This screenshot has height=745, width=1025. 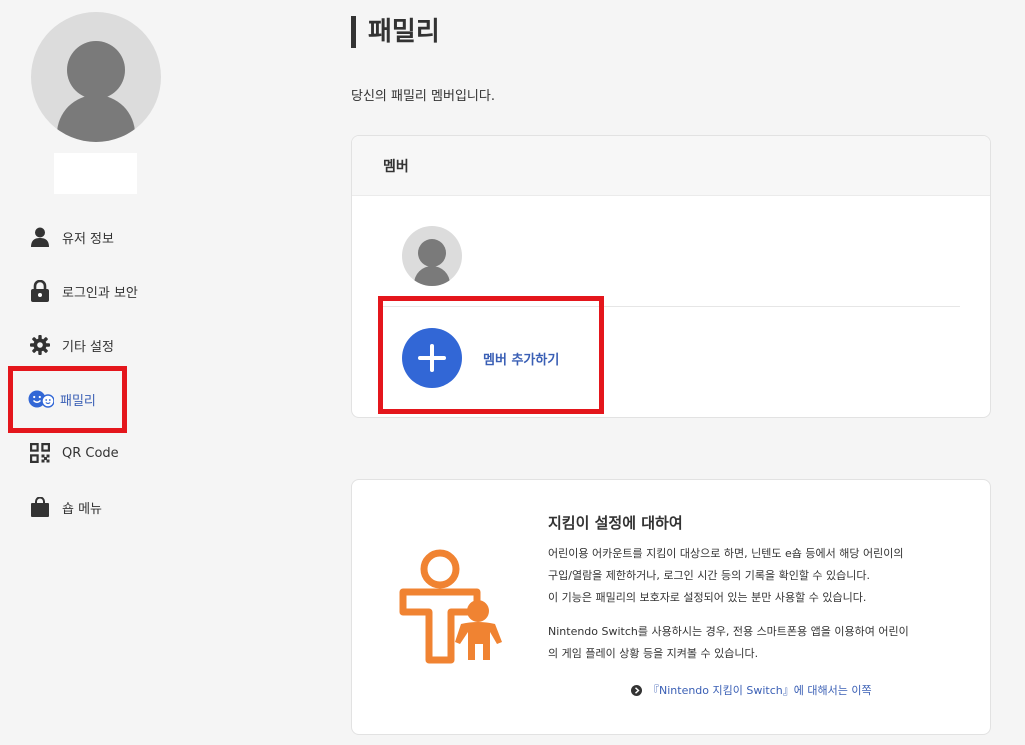 I want to click on members-card-header: 멤버, so click(x=671, y=166).